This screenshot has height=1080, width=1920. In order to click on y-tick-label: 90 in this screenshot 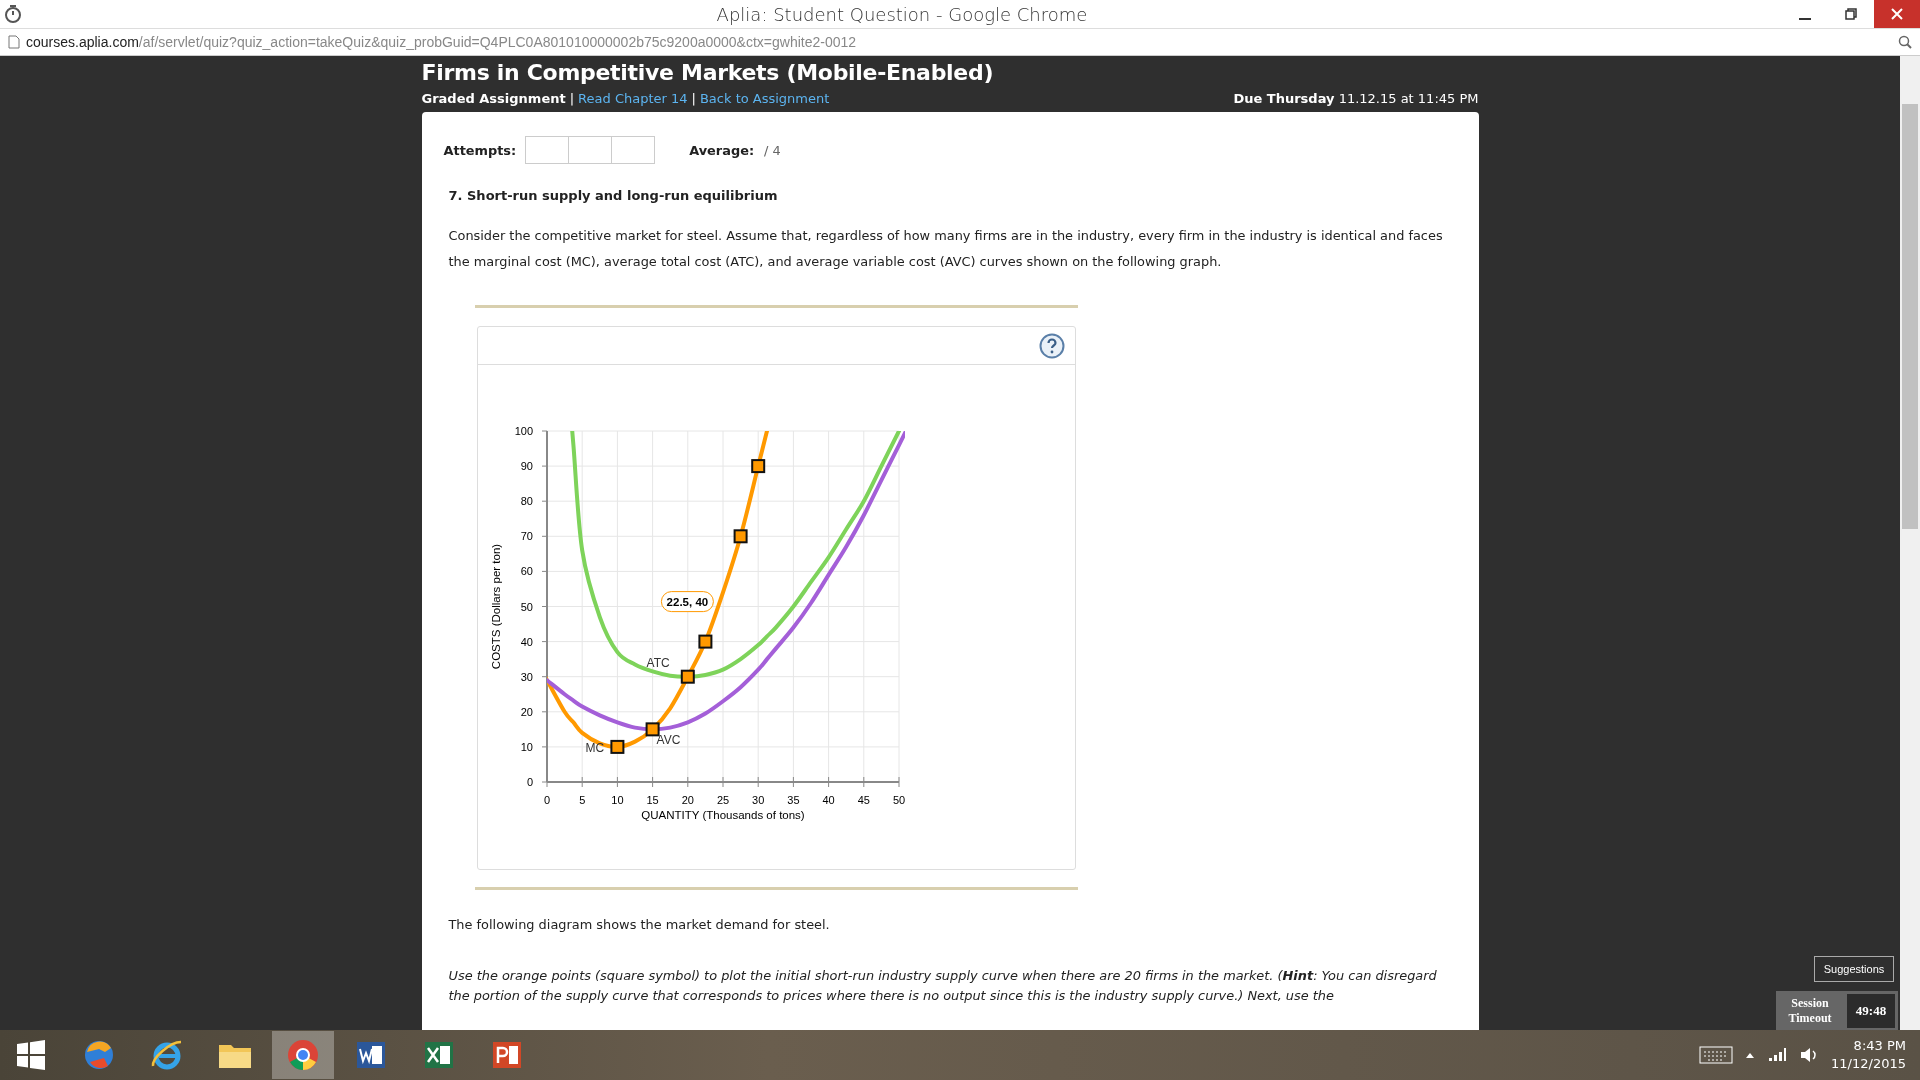, I will do `click(526, 466)`.